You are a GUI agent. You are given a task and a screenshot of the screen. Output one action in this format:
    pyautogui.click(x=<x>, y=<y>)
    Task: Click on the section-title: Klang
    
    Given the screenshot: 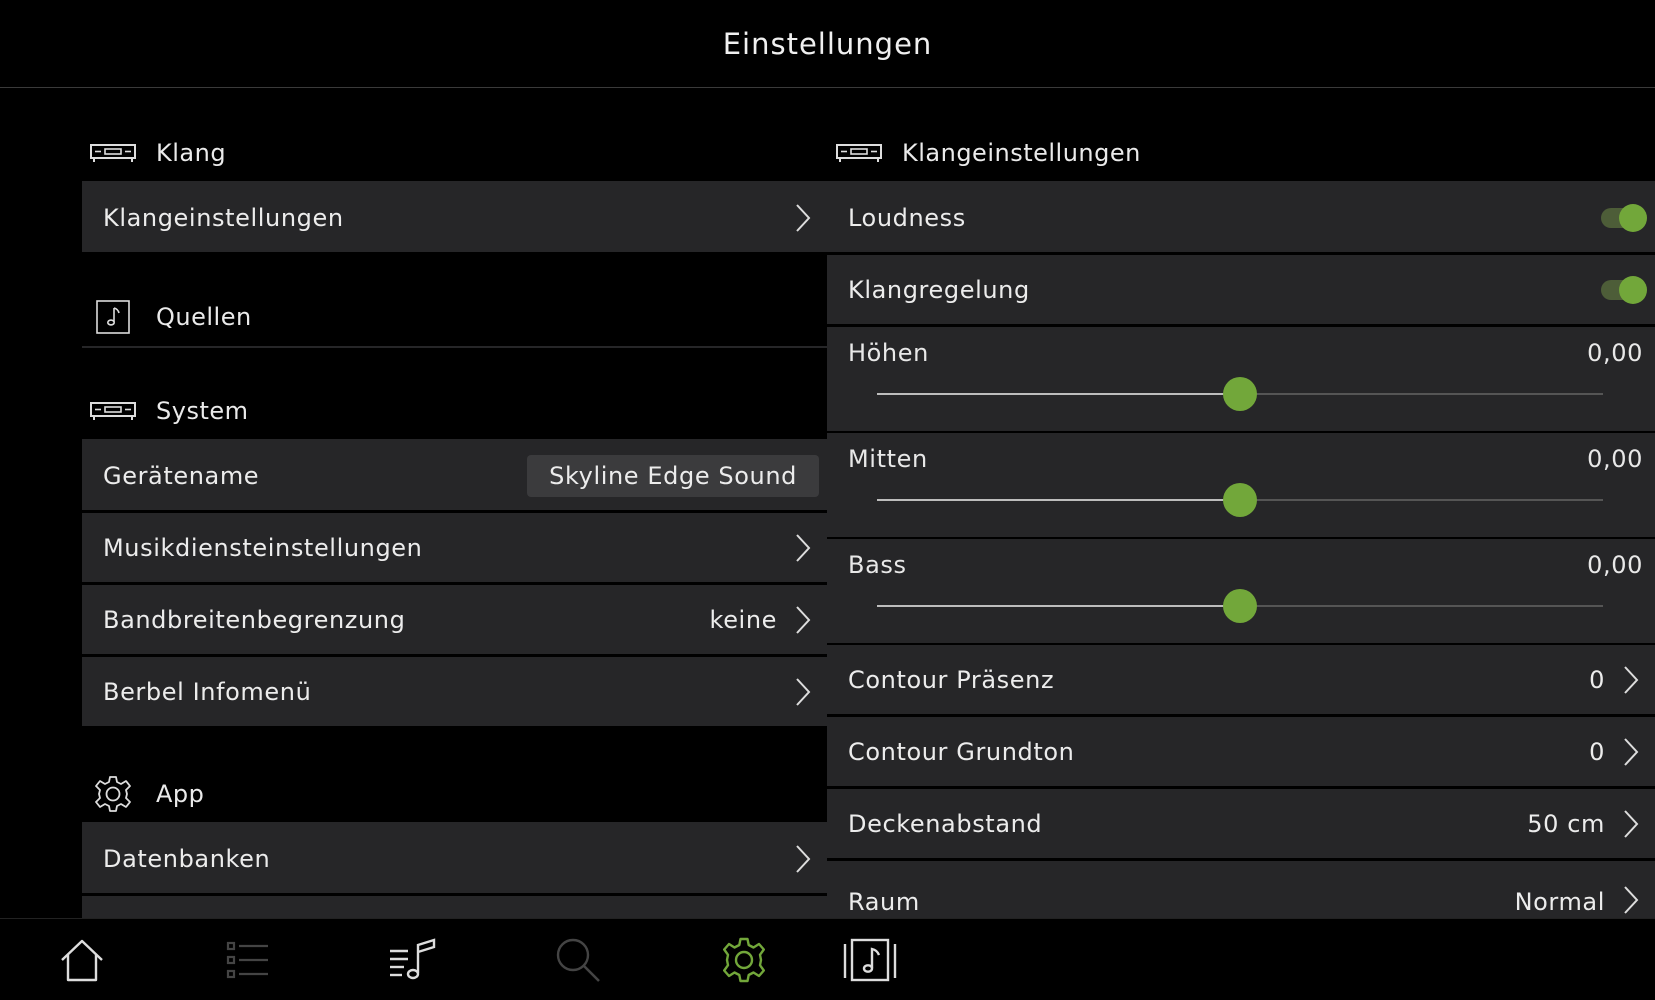 What is the action you would take?
    pyautogui.click(x=191, y=153)
    